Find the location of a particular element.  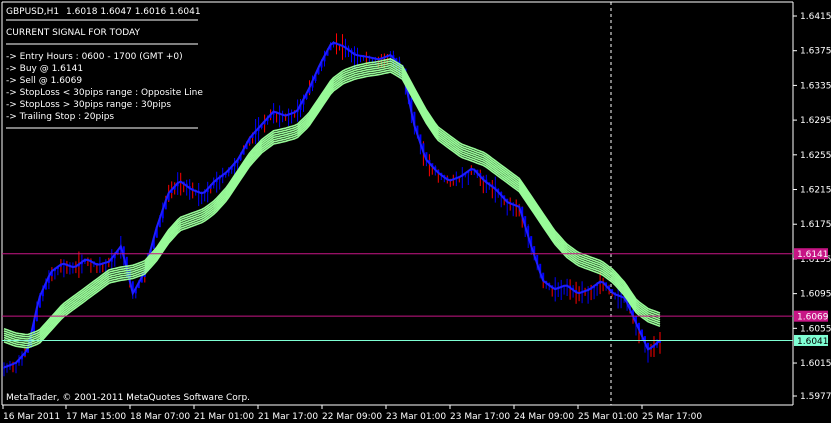

time-tick-label: 22 Mar 09:00 is located at coordinates (352, 417).